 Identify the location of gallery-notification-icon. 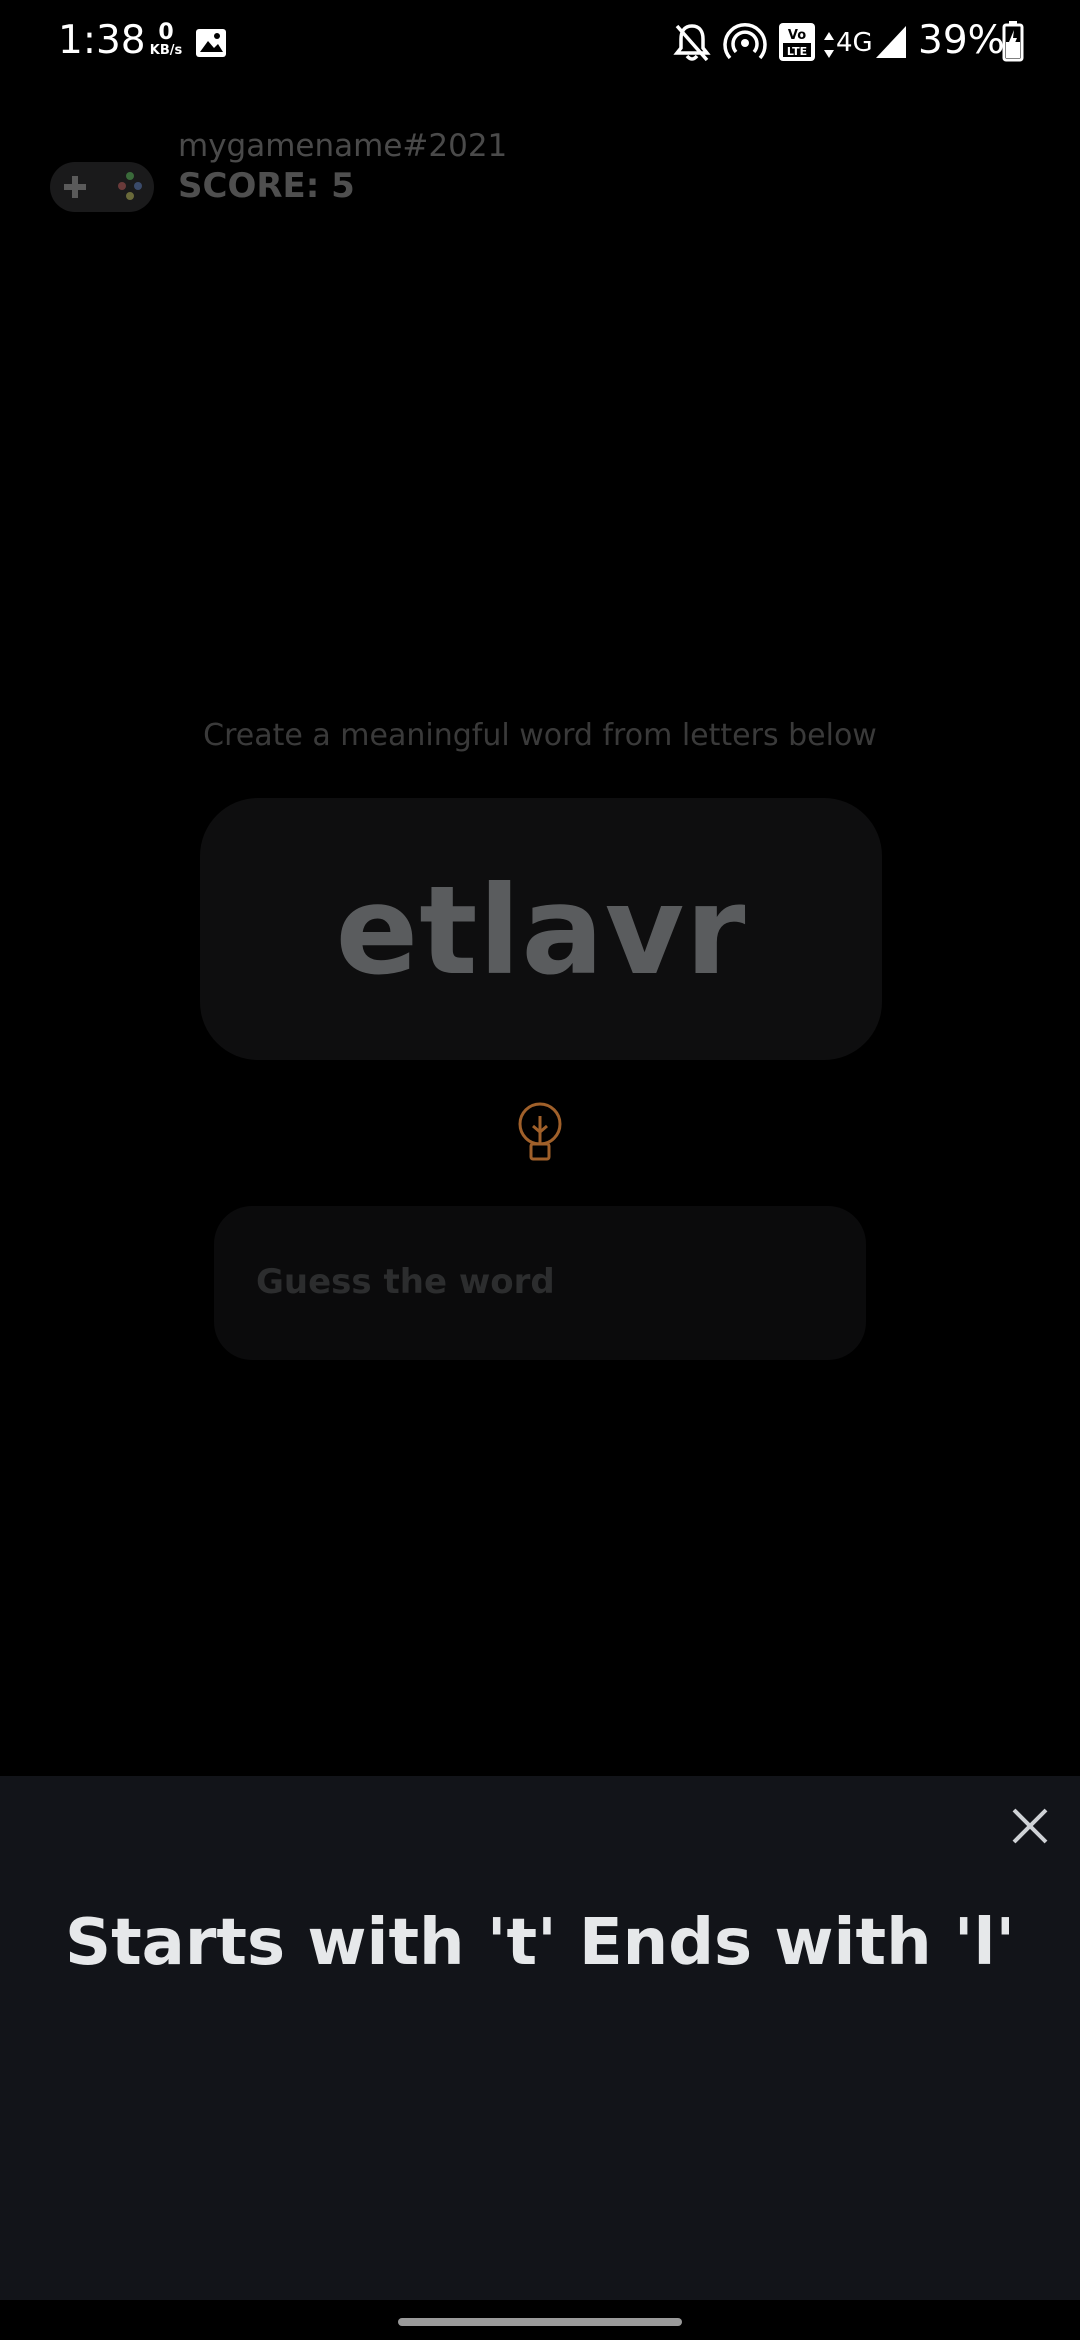
(211, 45).